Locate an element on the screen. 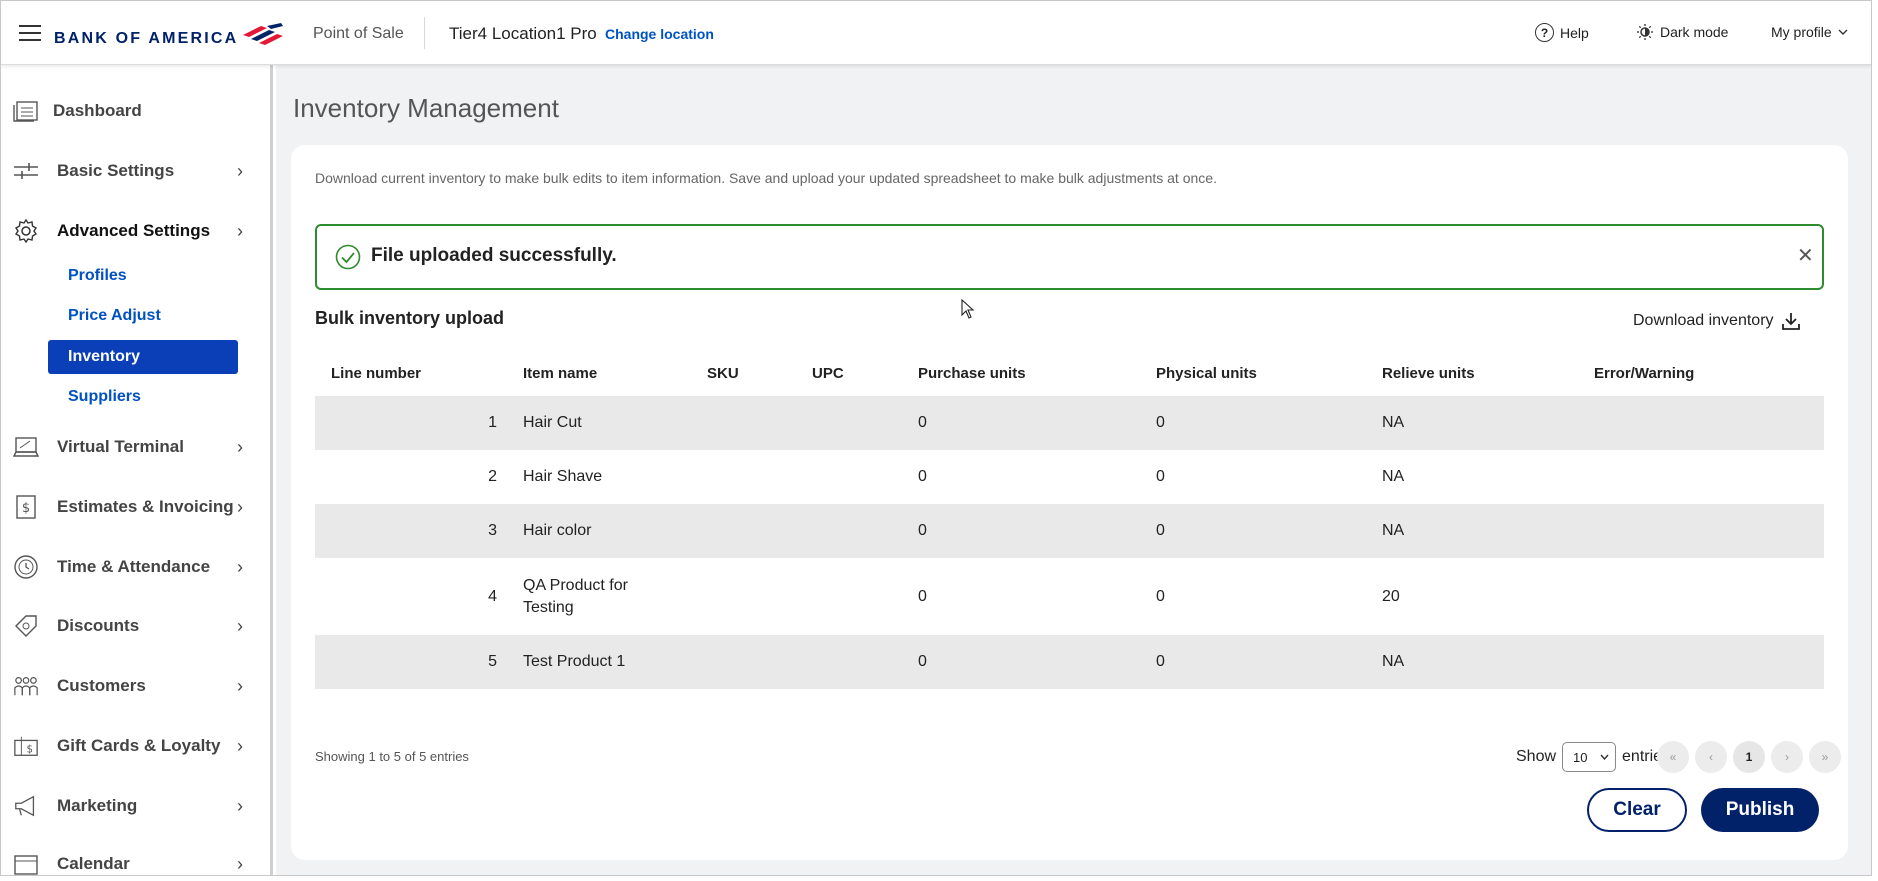  entries-summary: Showing 1 to 5 of 5 entries is located at coordinates (392, 756).